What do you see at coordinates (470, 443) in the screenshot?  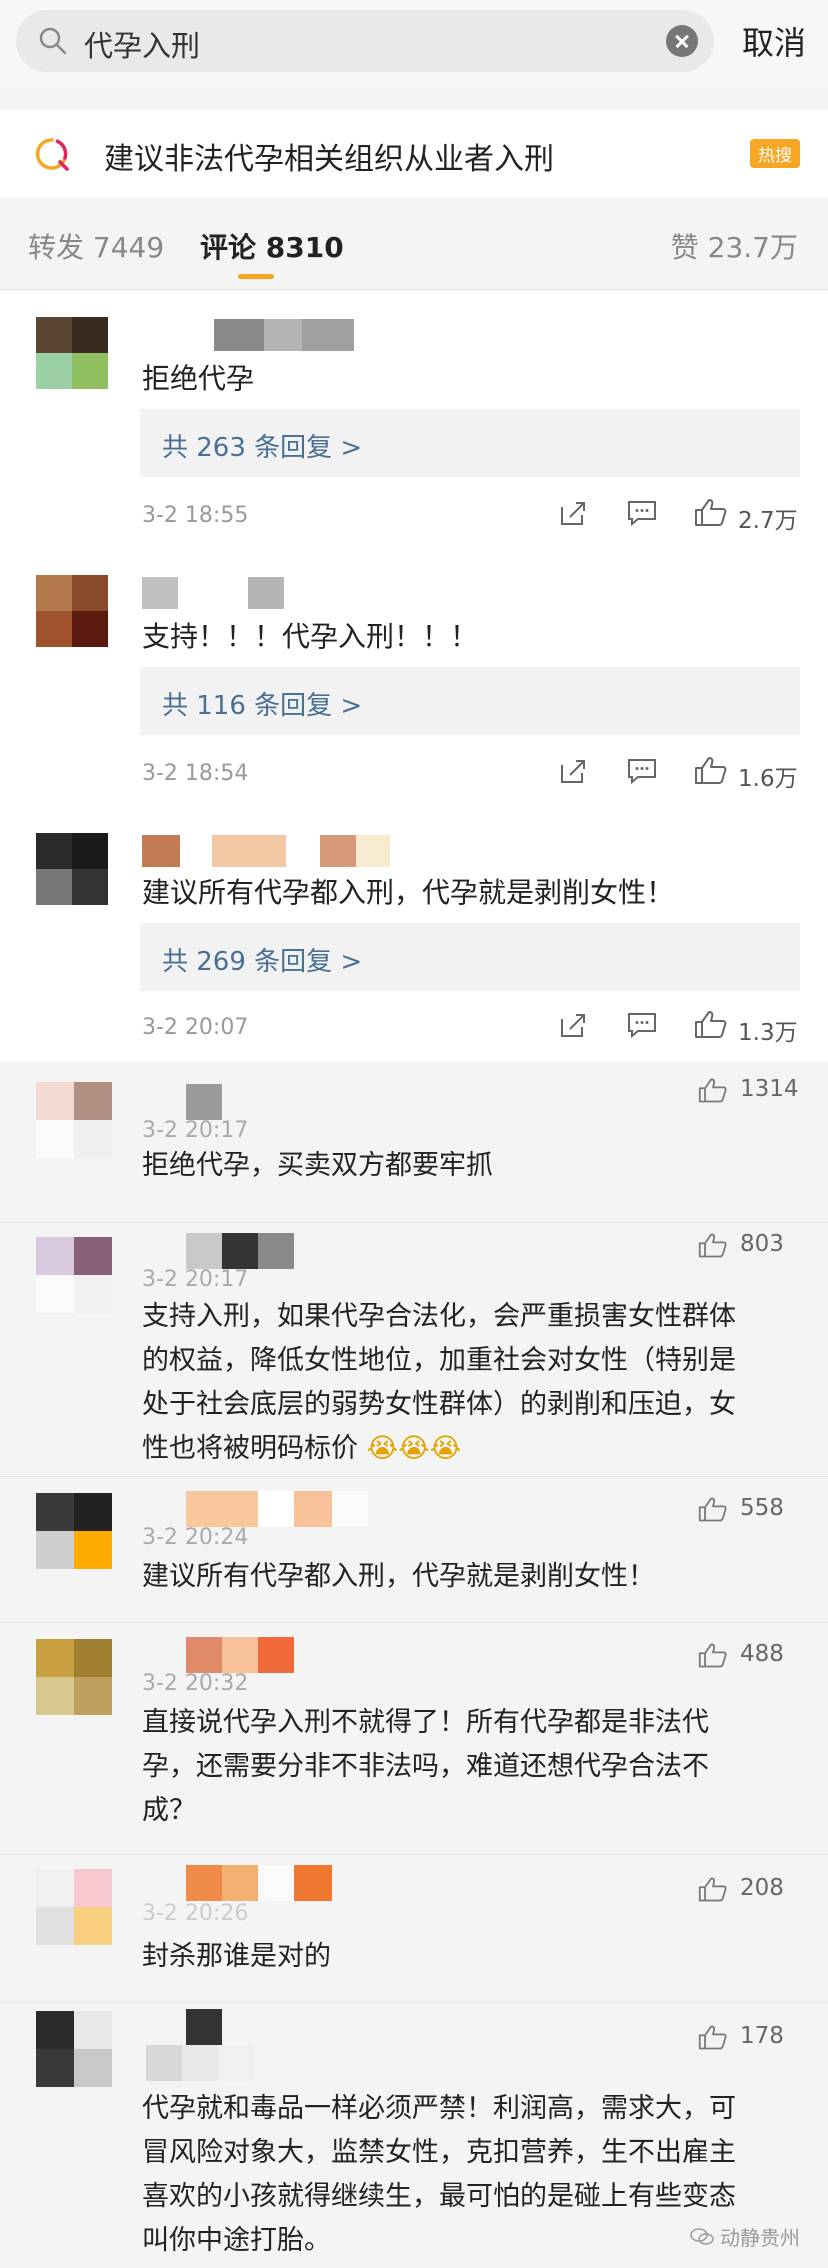 I see `reply-summary: 共 263 条回复 >` at bounding box center [470, 443].